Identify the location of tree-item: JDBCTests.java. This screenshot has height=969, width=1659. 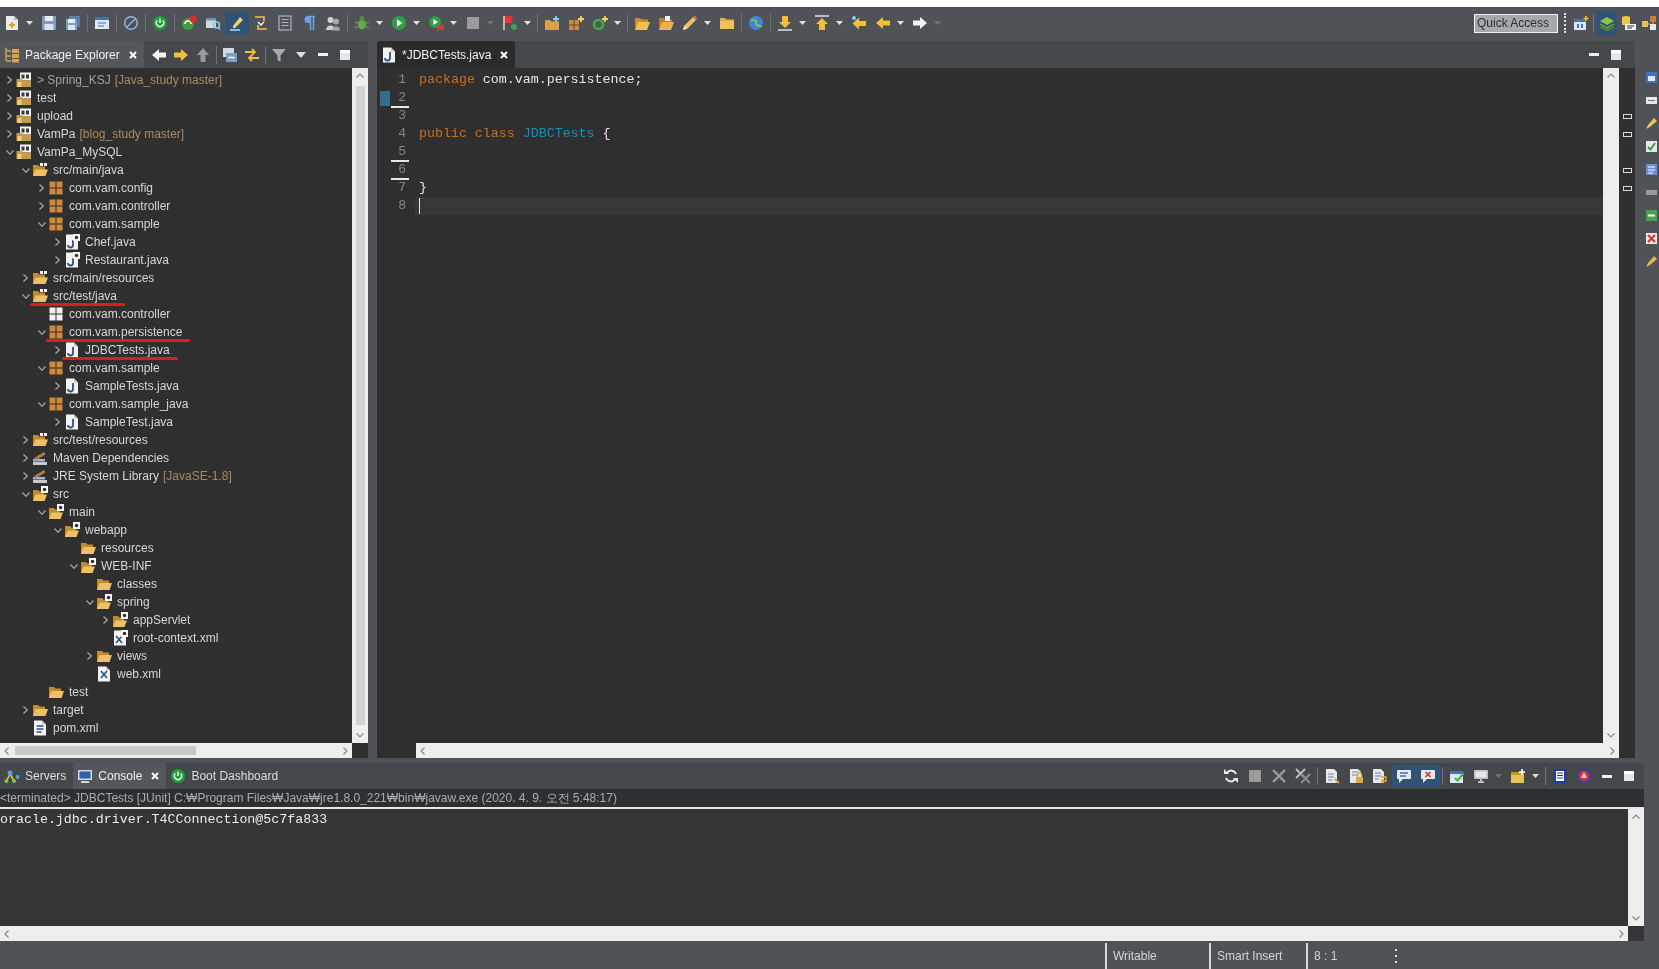
(127, 350).